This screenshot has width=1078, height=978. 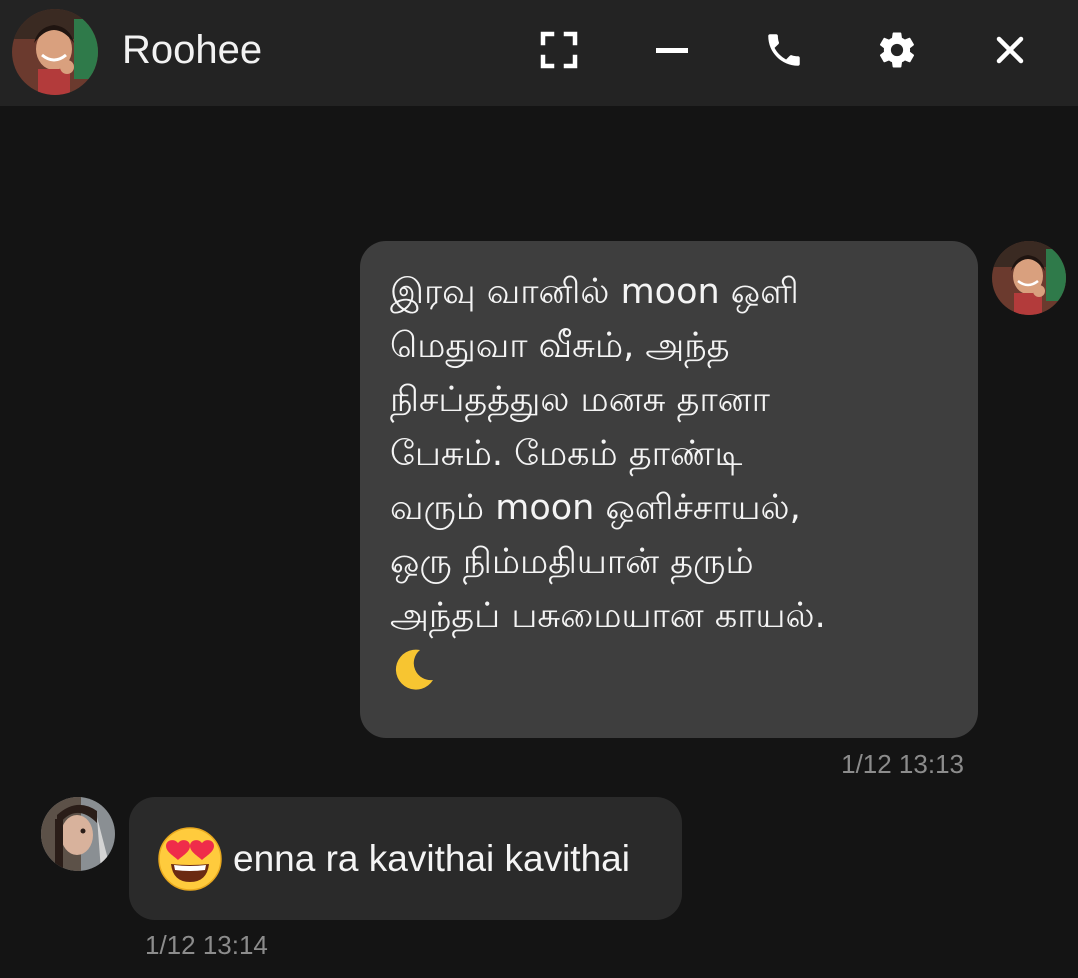 What do you see at coordinates (192, 50) in the screenshot?
I see `contact-name: Roohee` at bounding box center [192, 50].